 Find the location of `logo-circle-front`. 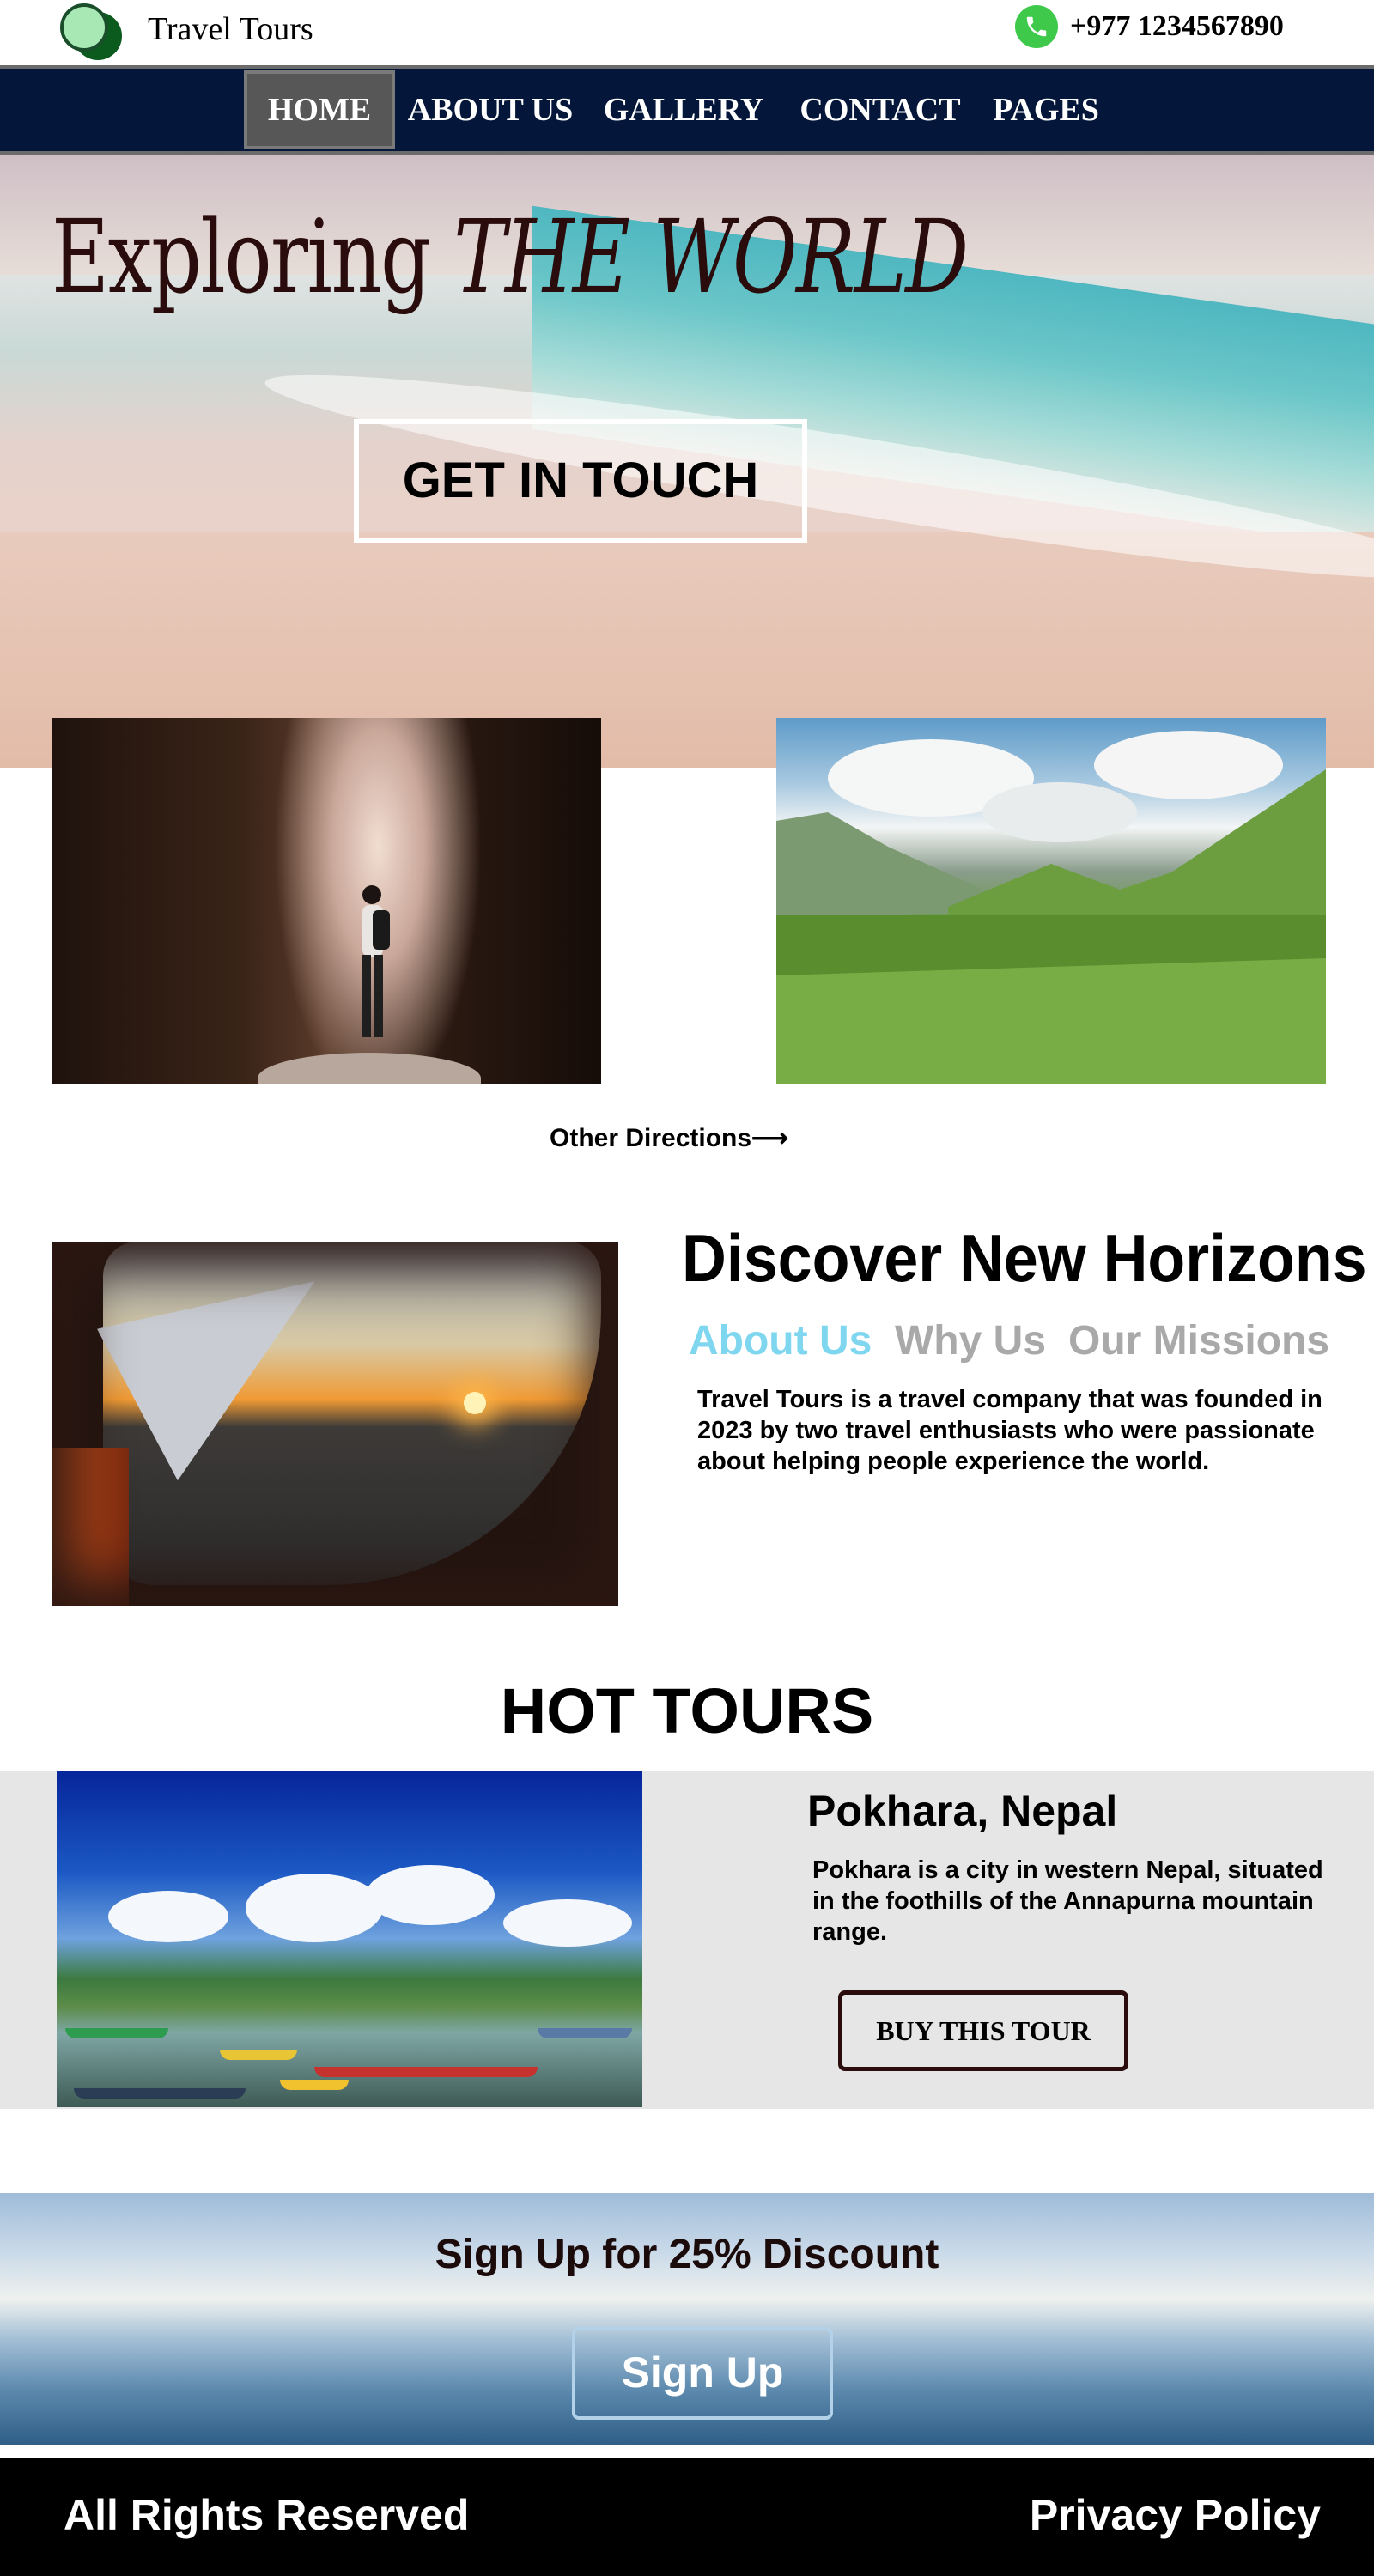

logo-circle-front is located at coordinates (84, 28).